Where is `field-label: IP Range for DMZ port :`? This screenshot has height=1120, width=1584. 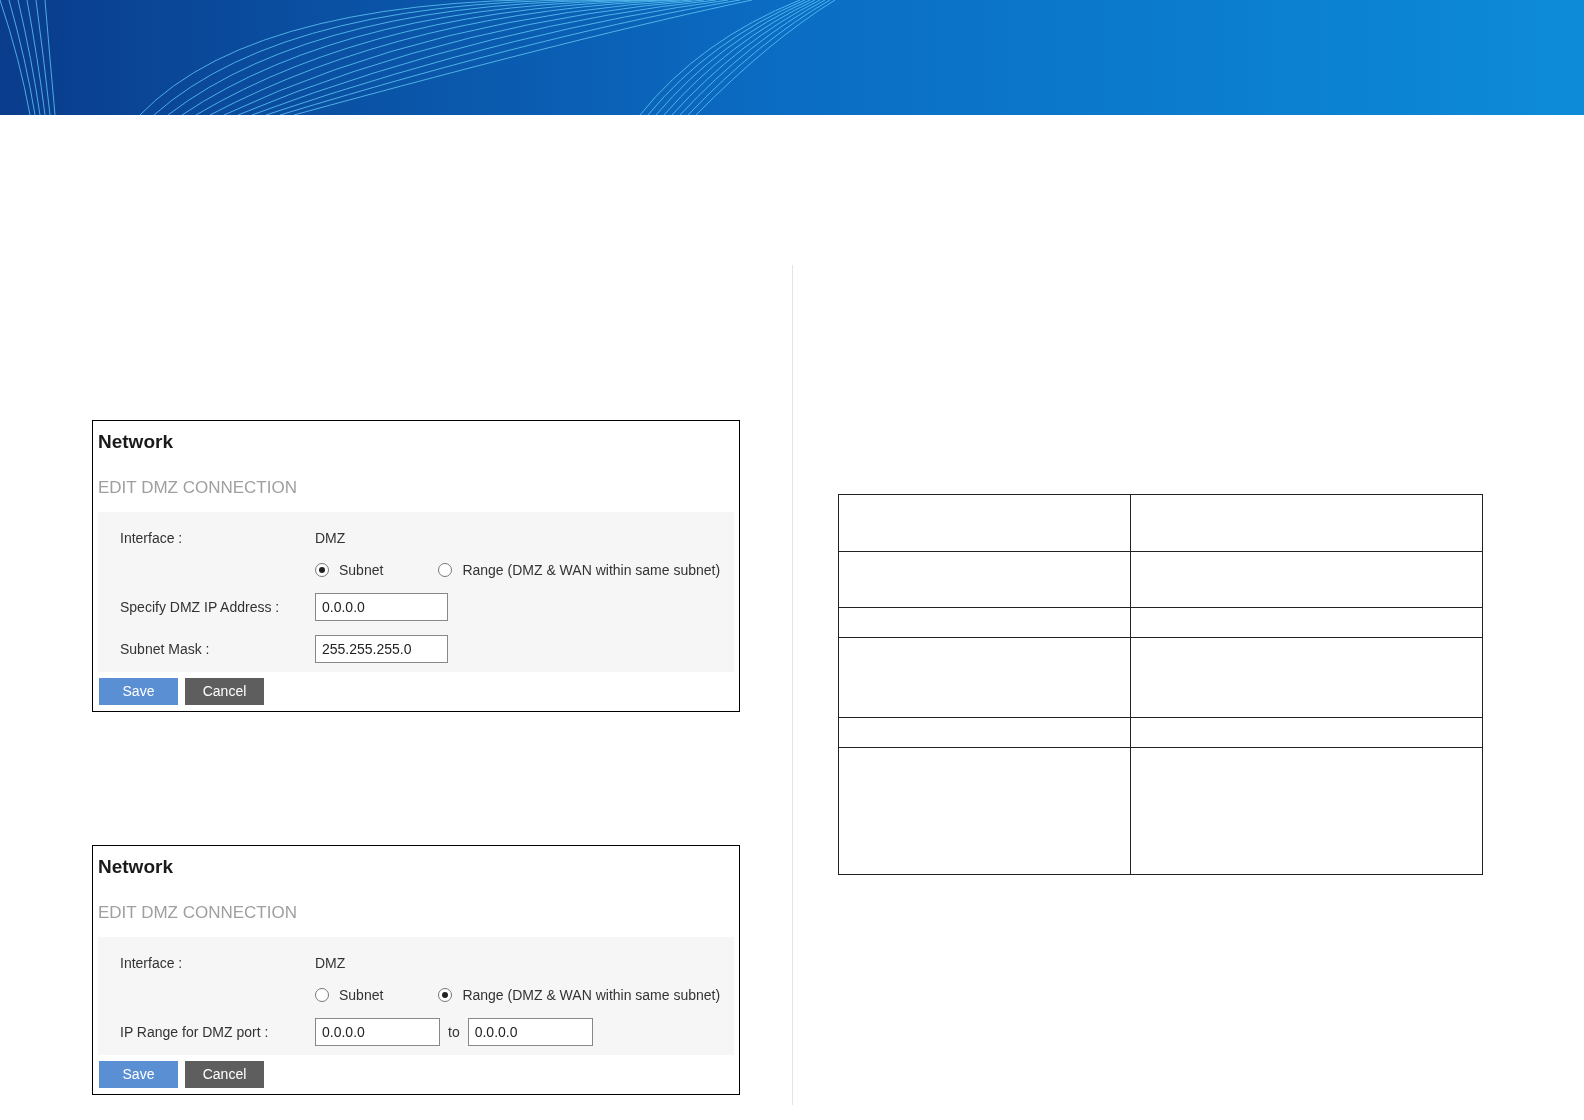
field-label: IP Range for DMZ port : is located at coordinates (195, 1032).